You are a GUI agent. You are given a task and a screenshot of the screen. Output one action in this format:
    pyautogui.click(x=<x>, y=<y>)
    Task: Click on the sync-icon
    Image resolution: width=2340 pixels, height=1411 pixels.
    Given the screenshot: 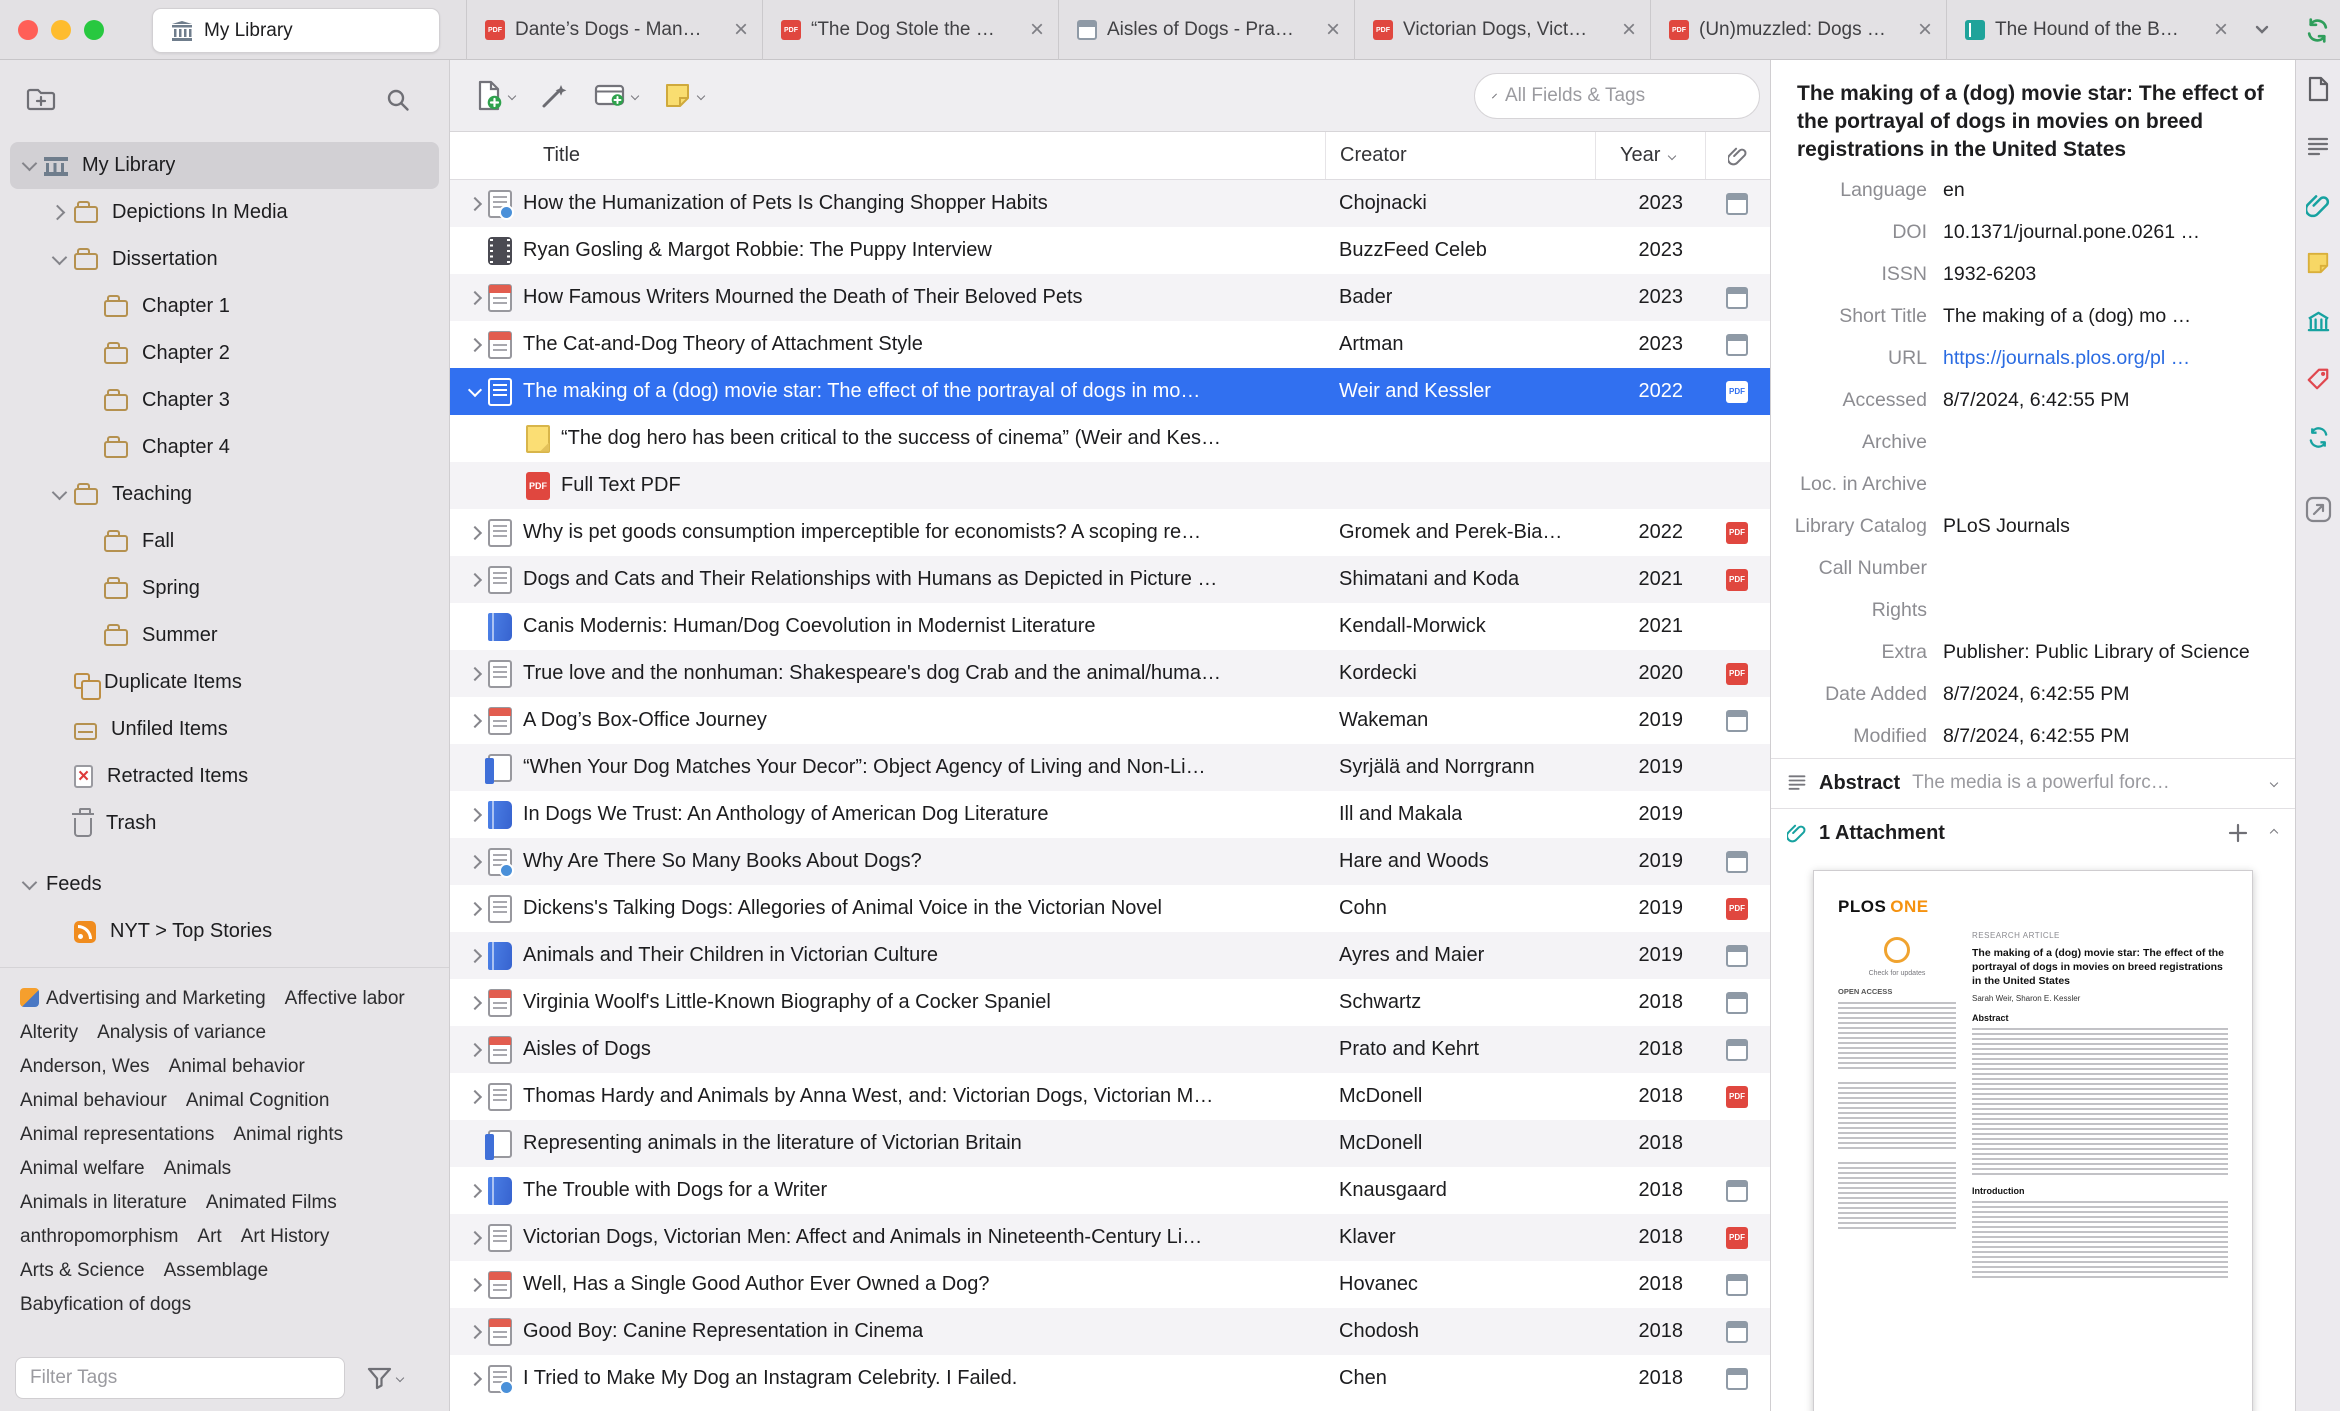 What is the action you would take?
    pyautogui.click(x=2317, y=33)
    